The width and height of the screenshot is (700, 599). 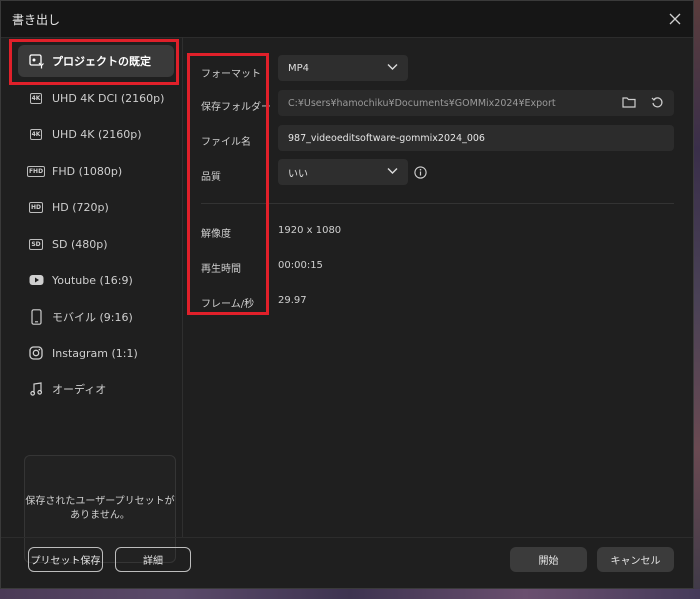 I want to click on cancel-button: キャンセル, so click(x=635, y=559).